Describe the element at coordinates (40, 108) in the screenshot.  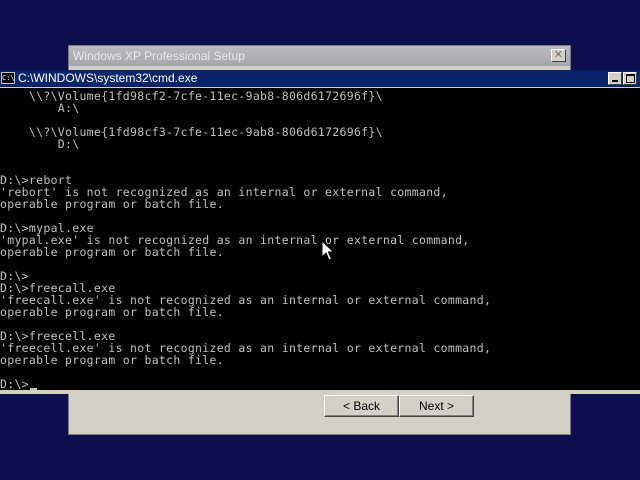
I see `console-line: A:\` at that location.